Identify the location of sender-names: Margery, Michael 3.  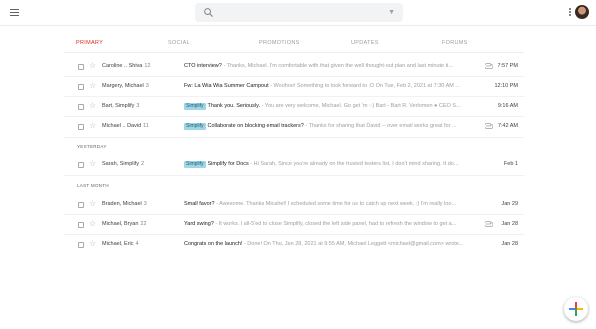
(125, 86).